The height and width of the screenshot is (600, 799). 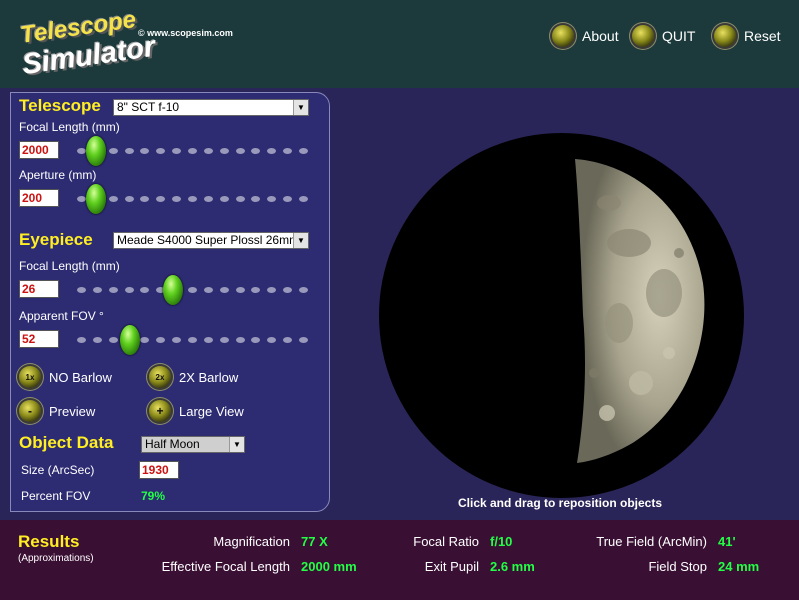 I want to click on eyepiece-select-value: Meade S4000 Super Plossl 26mm, so click(x=208, y=240).